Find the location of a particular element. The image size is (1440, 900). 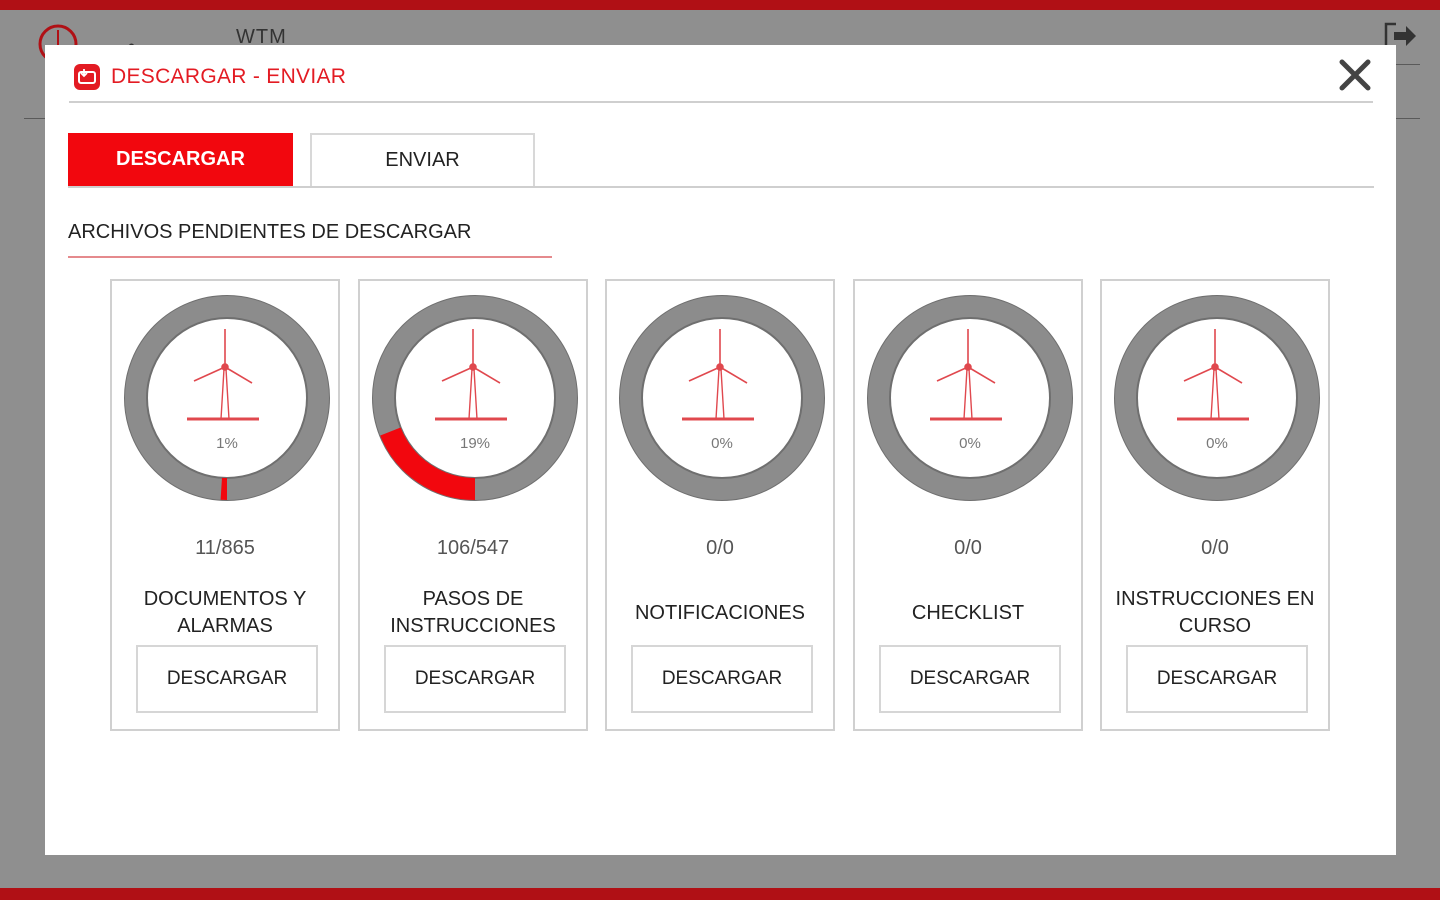

progress-gauge: 19% is located at coordinates (475, 398).